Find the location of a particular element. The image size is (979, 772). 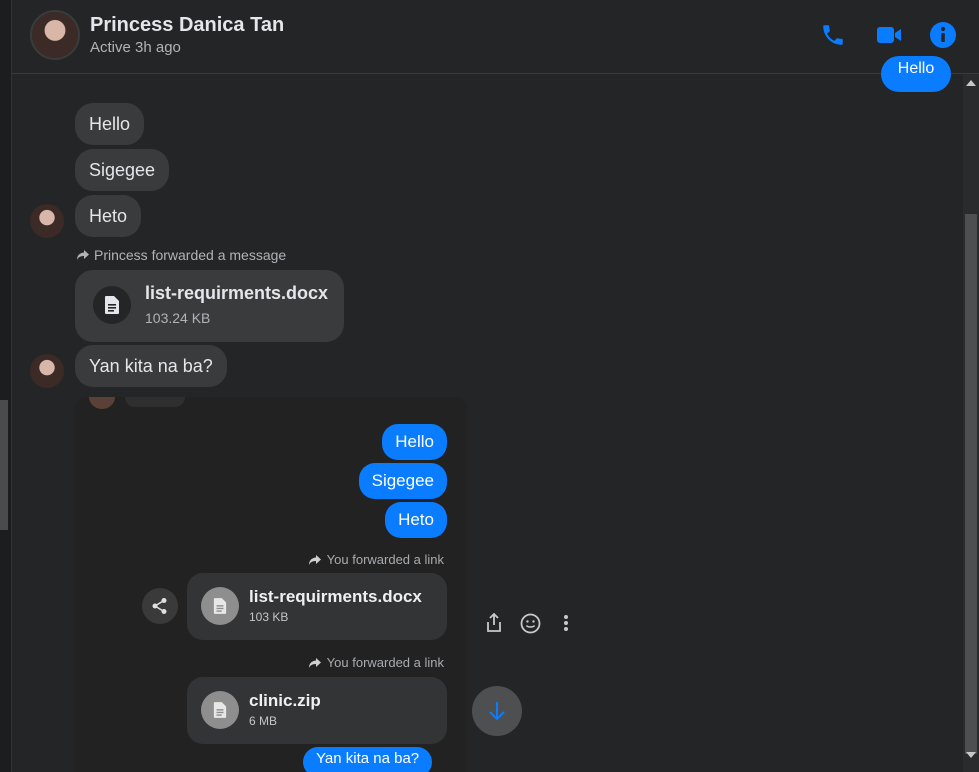

screenshot-outgoing-message: Heto is located at coordinates (416, 520).